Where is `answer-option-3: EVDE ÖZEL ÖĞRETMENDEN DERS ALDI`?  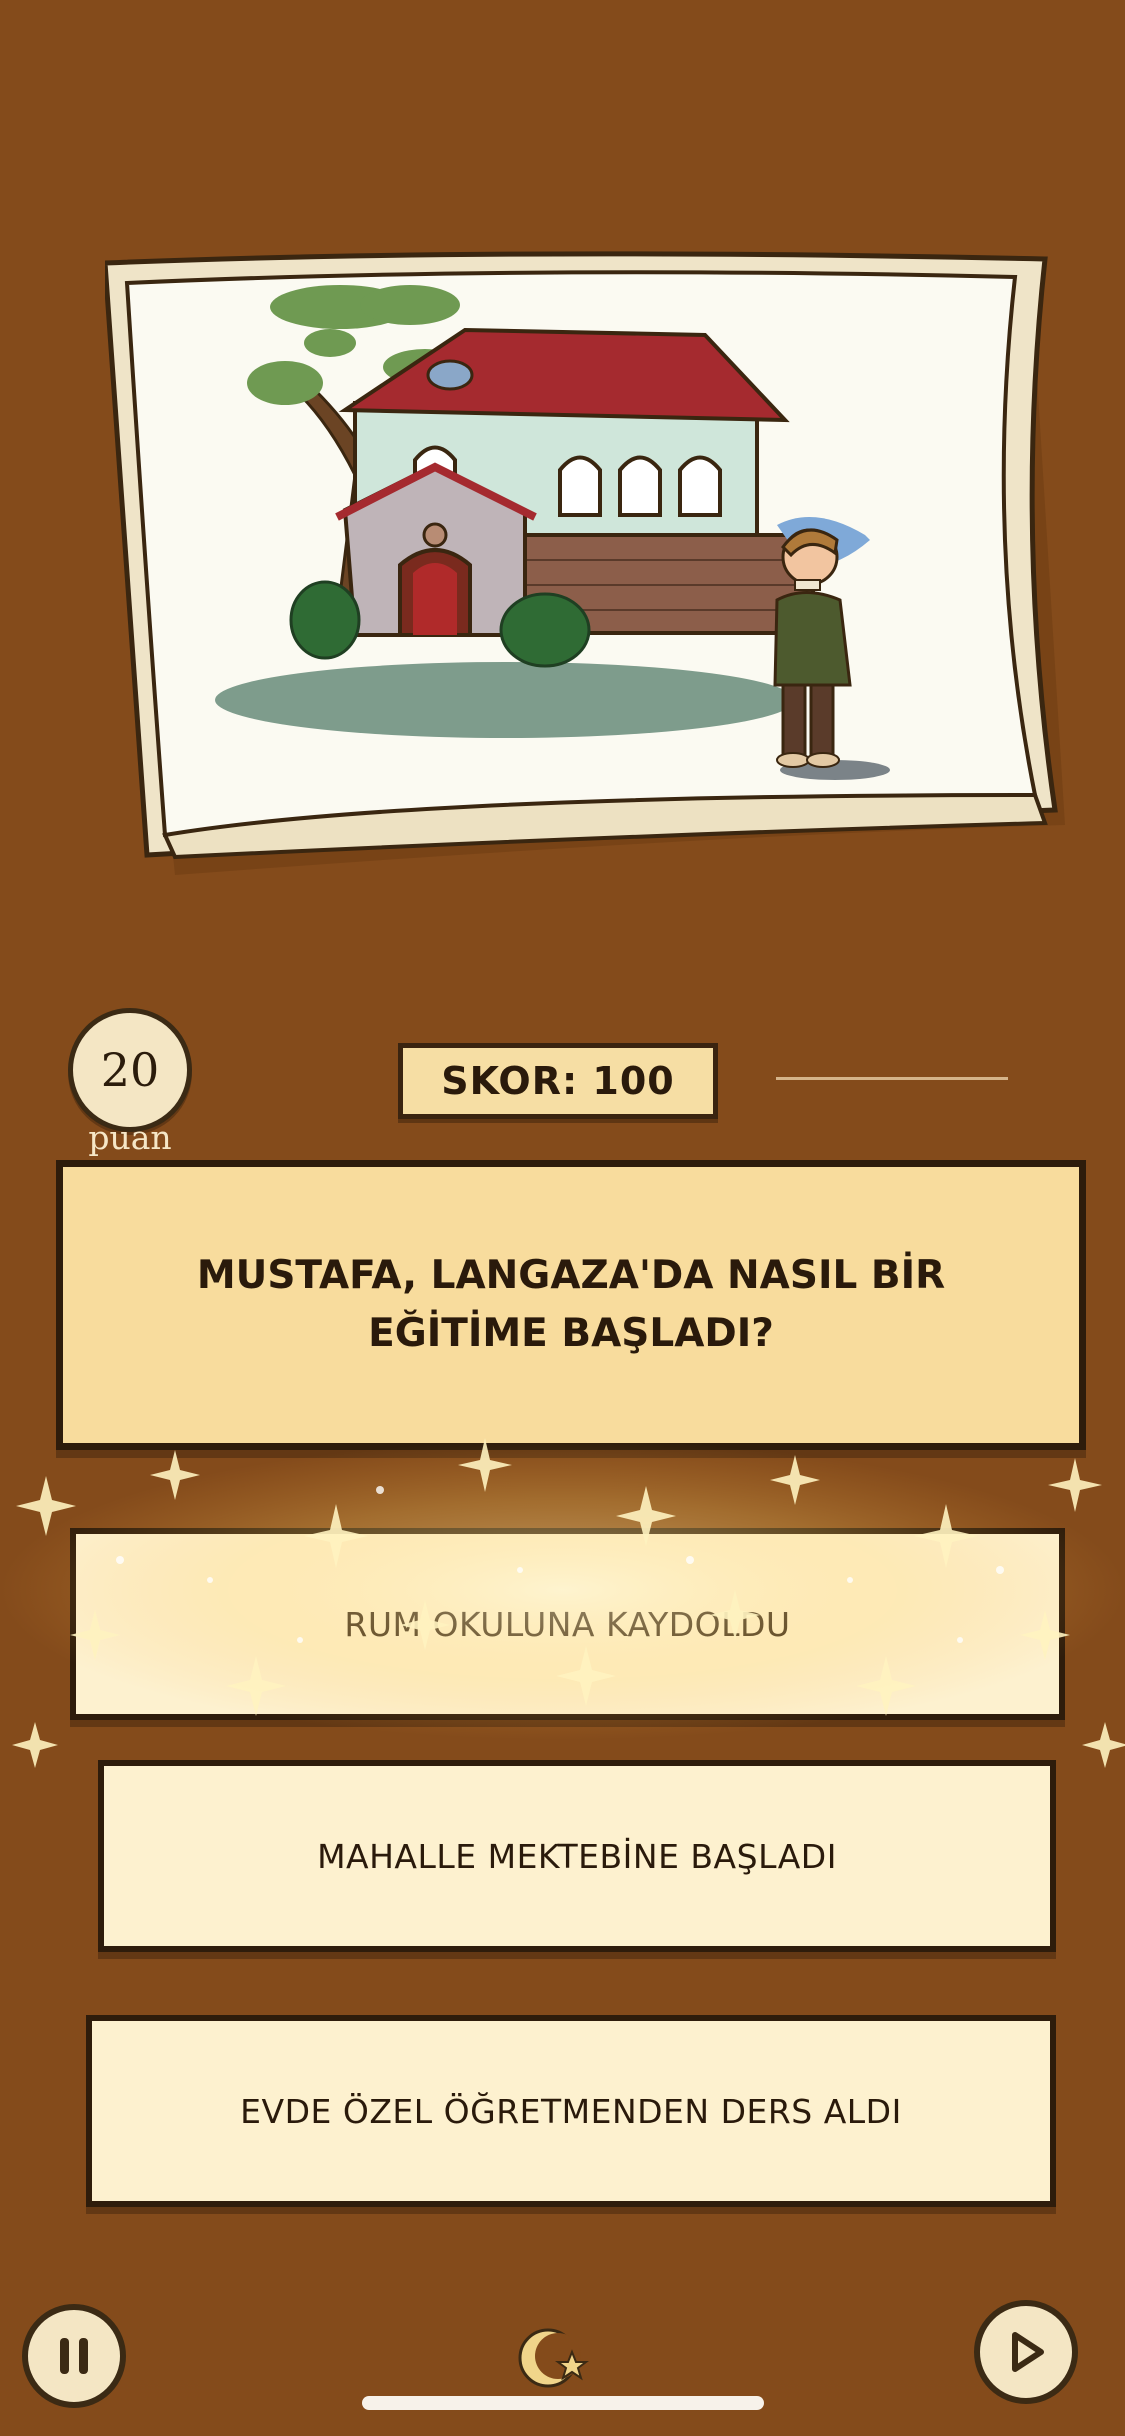 answer-option-3: EVDE ÖZEL ÖĞRETMENDEN DERS ALDI is located at coordinates (571, 2111).